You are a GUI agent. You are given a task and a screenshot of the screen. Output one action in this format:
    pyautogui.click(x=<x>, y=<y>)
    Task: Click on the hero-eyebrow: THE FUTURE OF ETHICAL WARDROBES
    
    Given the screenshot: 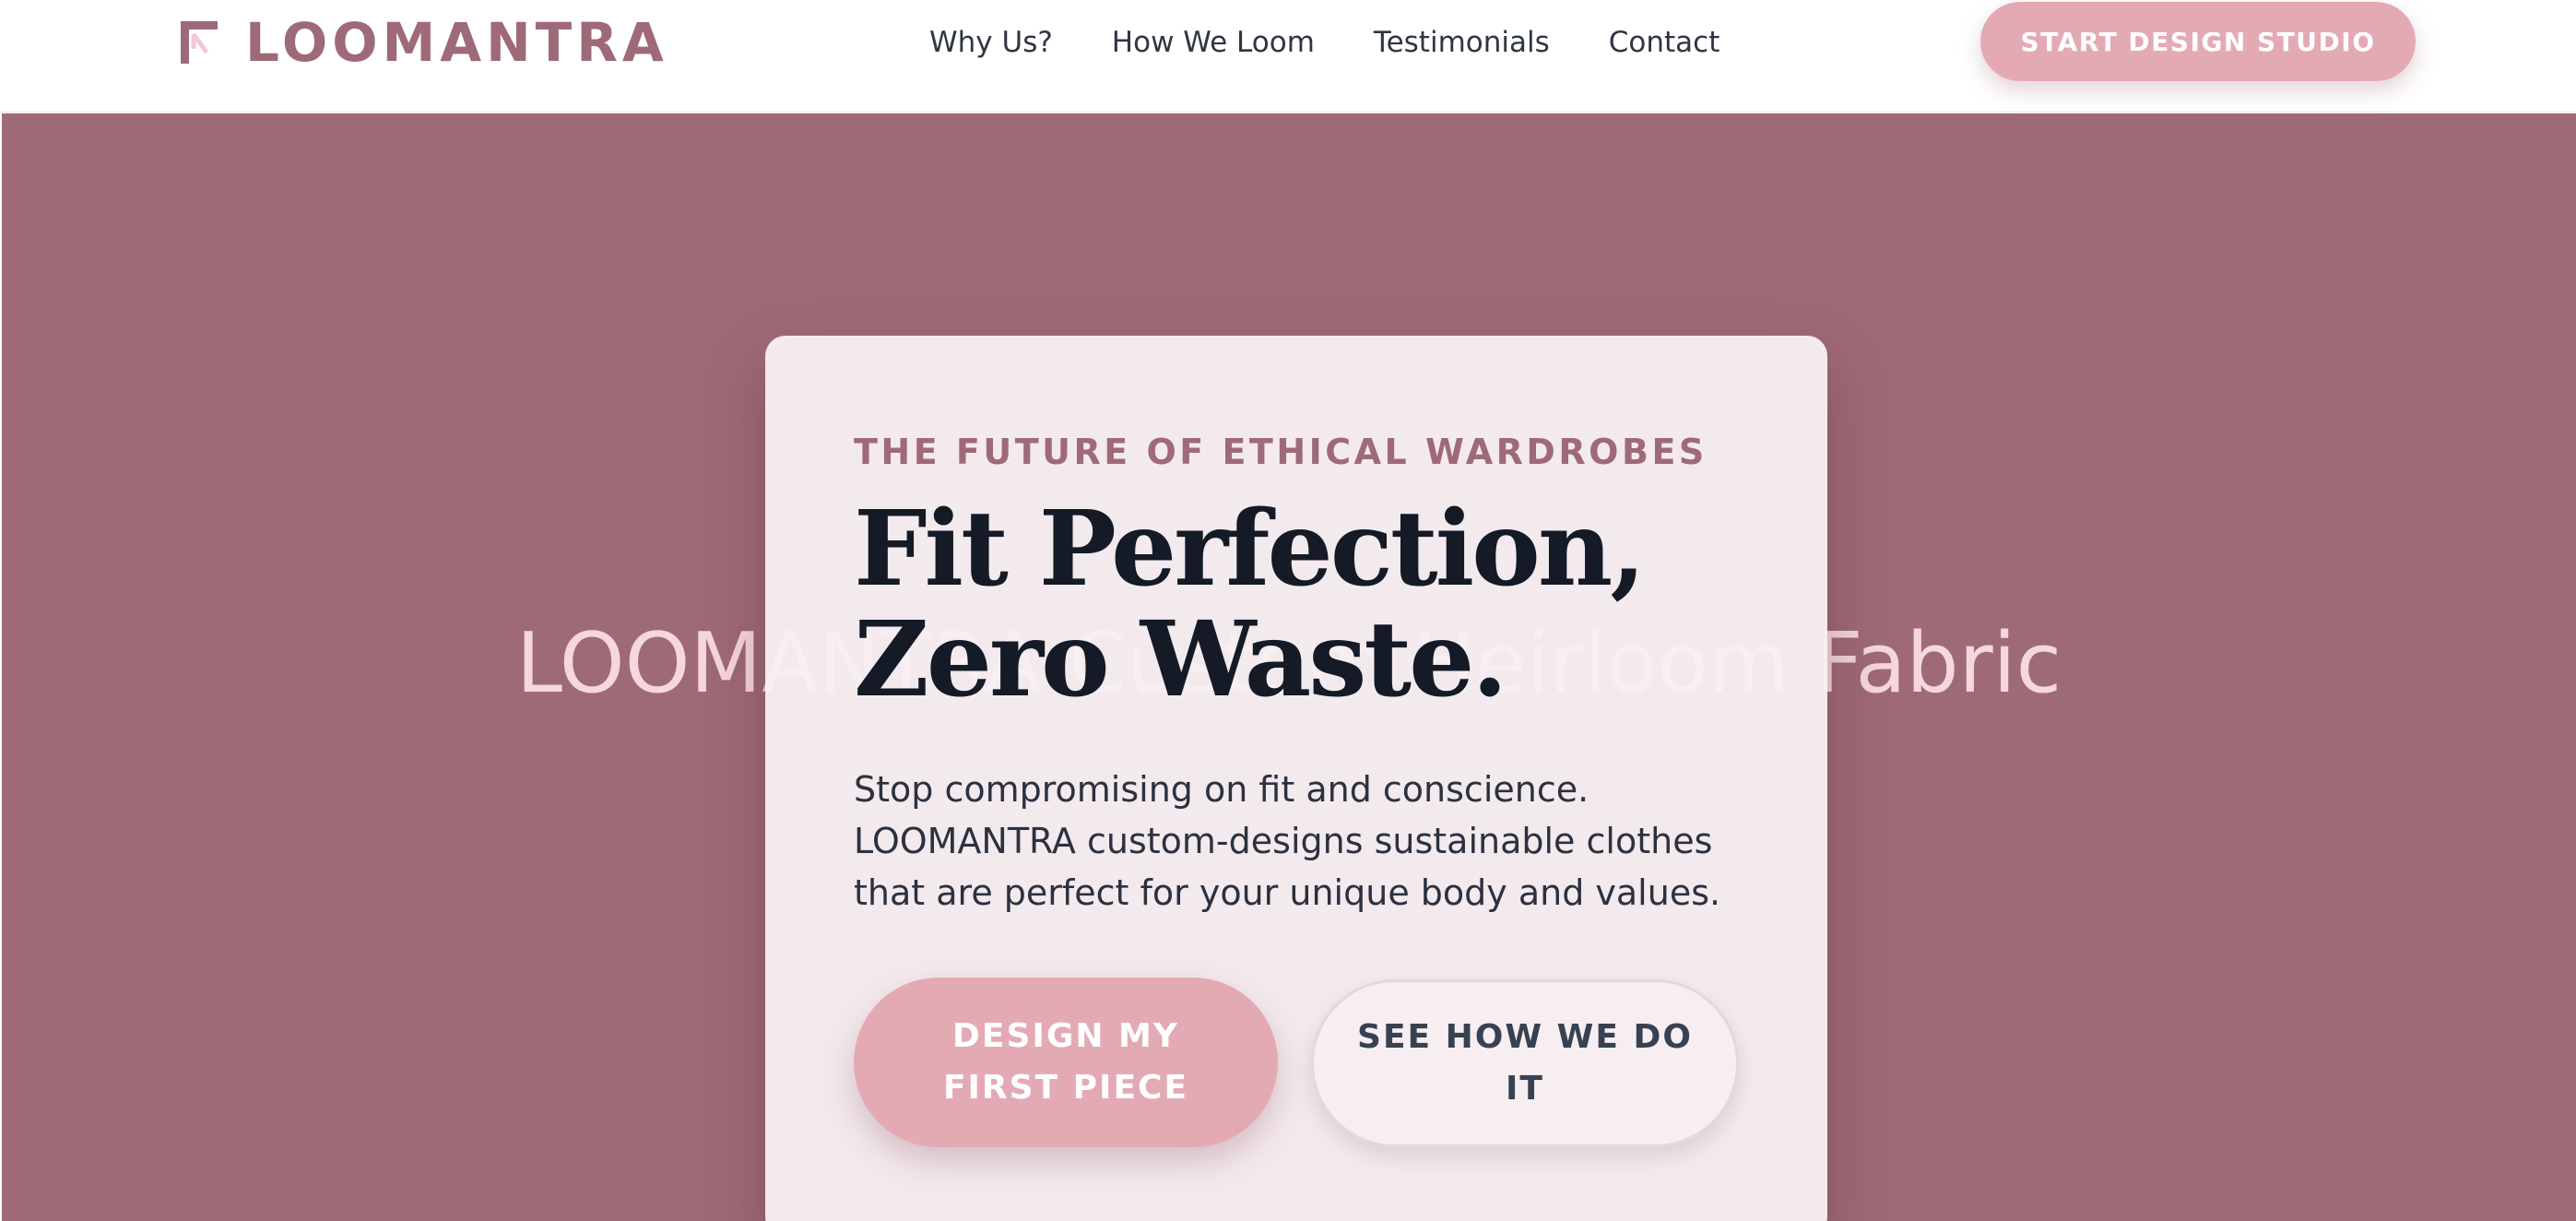 What is the action you would take?
    pyautogui.click(x=1280, y=452)
    